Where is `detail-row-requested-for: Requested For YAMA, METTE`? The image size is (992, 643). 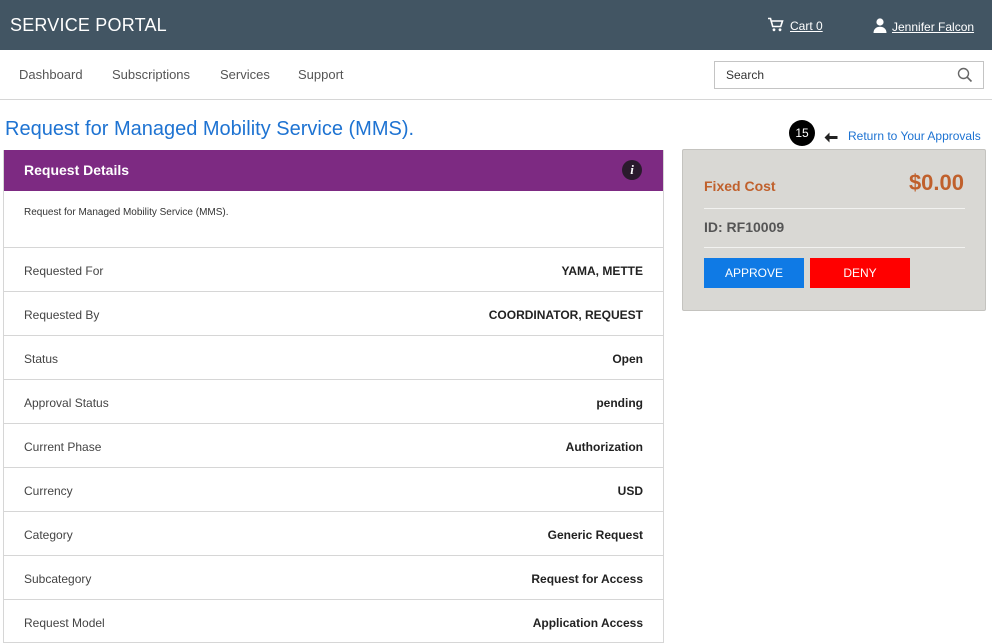 detail-row-requested-for: Requested For YAMA, METTE is located at coordinates (333, 270).